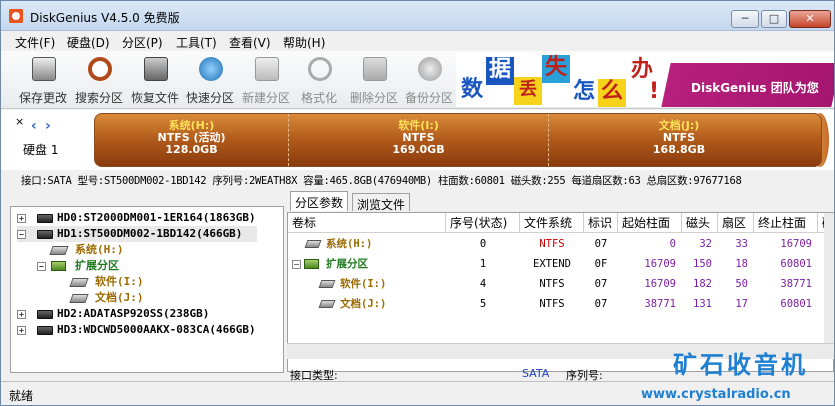 The width and height of the screenshot is (835, 406). Describe the element at coordinates (119, 297) in the screenshot. I see `tree-item-label: 文档(J:)` at that location.